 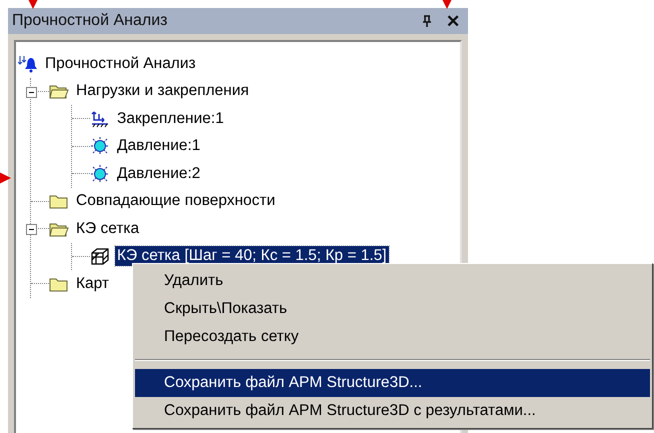 I want to click on menu-item: Удалить, so click(x=392, y=281).